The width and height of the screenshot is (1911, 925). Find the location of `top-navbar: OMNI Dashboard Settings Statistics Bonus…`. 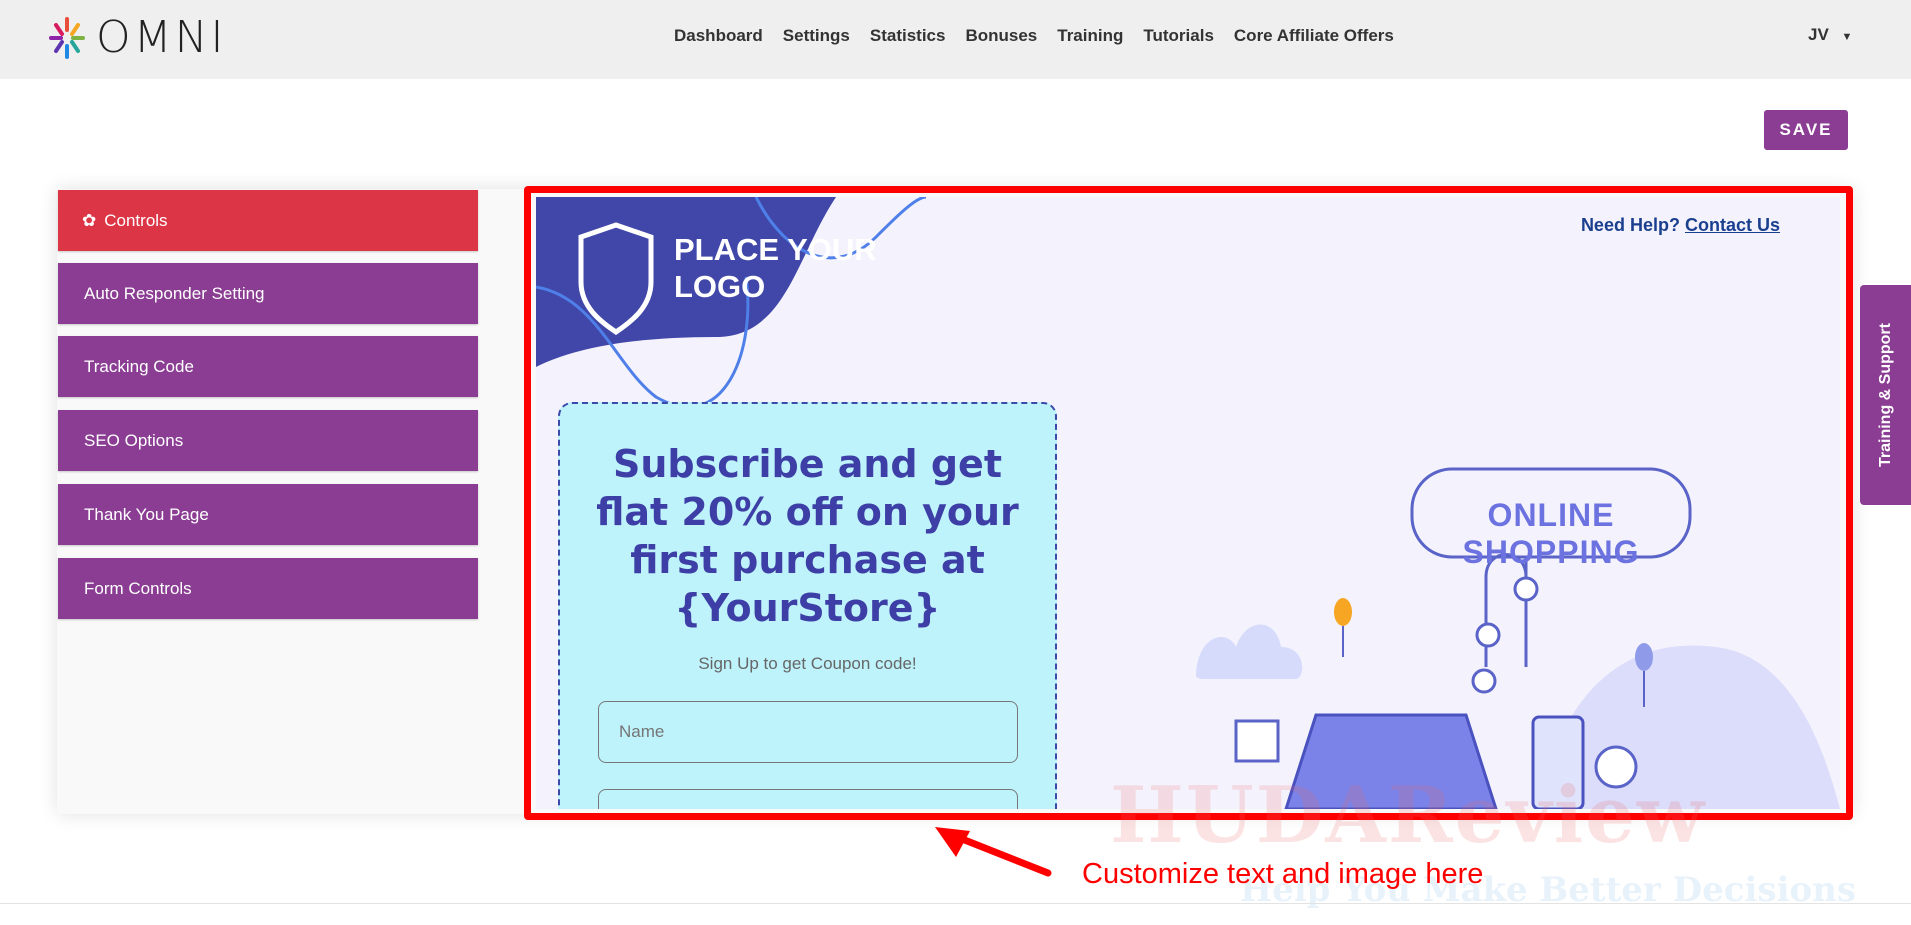

top-navbar: OMNI Dashboard Settings Statistics Bonus… is located at coordinates (955, 39).